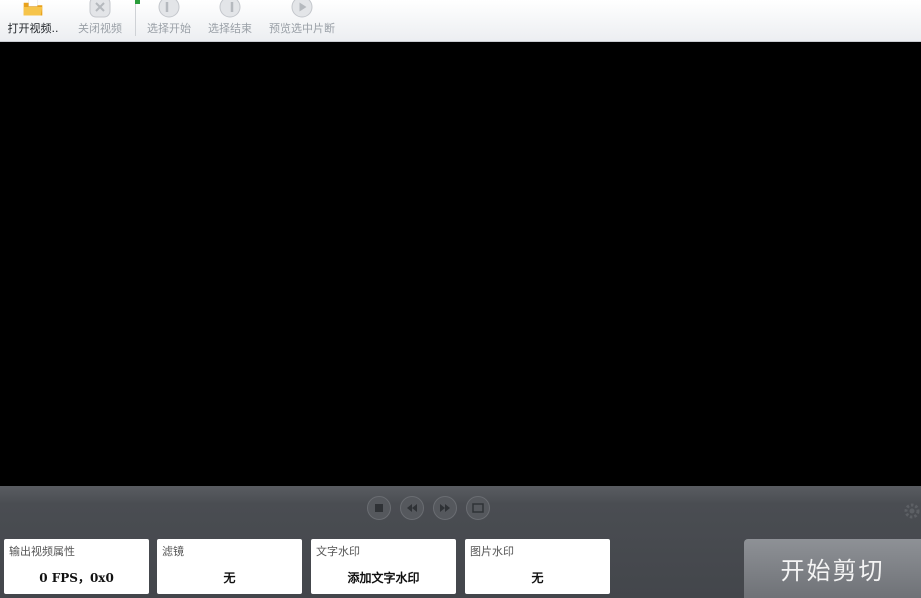  What do you see at coordinates (169, 28) in the screenshot?
I see `select-start-label: 选择开始` at bounding box center [169, 28].